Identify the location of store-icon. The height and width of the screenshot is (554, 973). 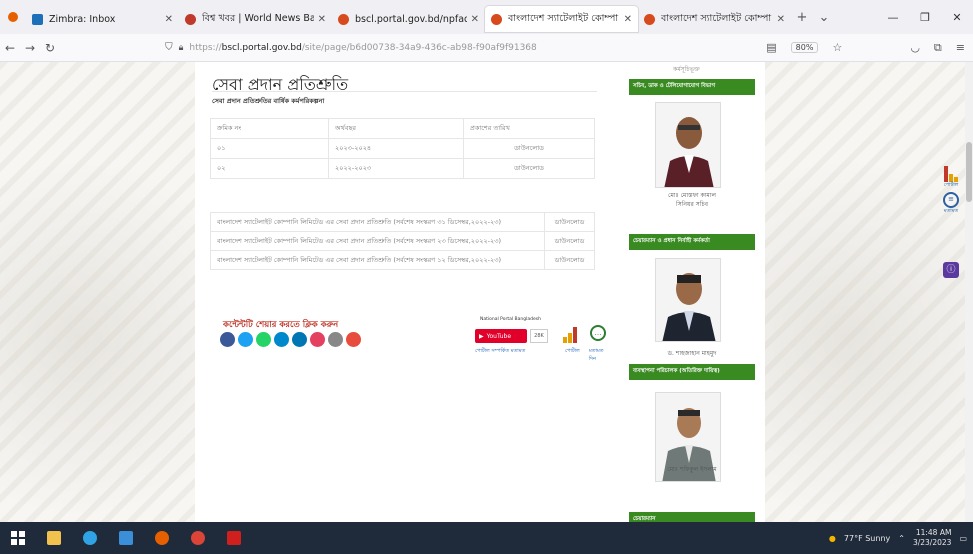
(126, 538).